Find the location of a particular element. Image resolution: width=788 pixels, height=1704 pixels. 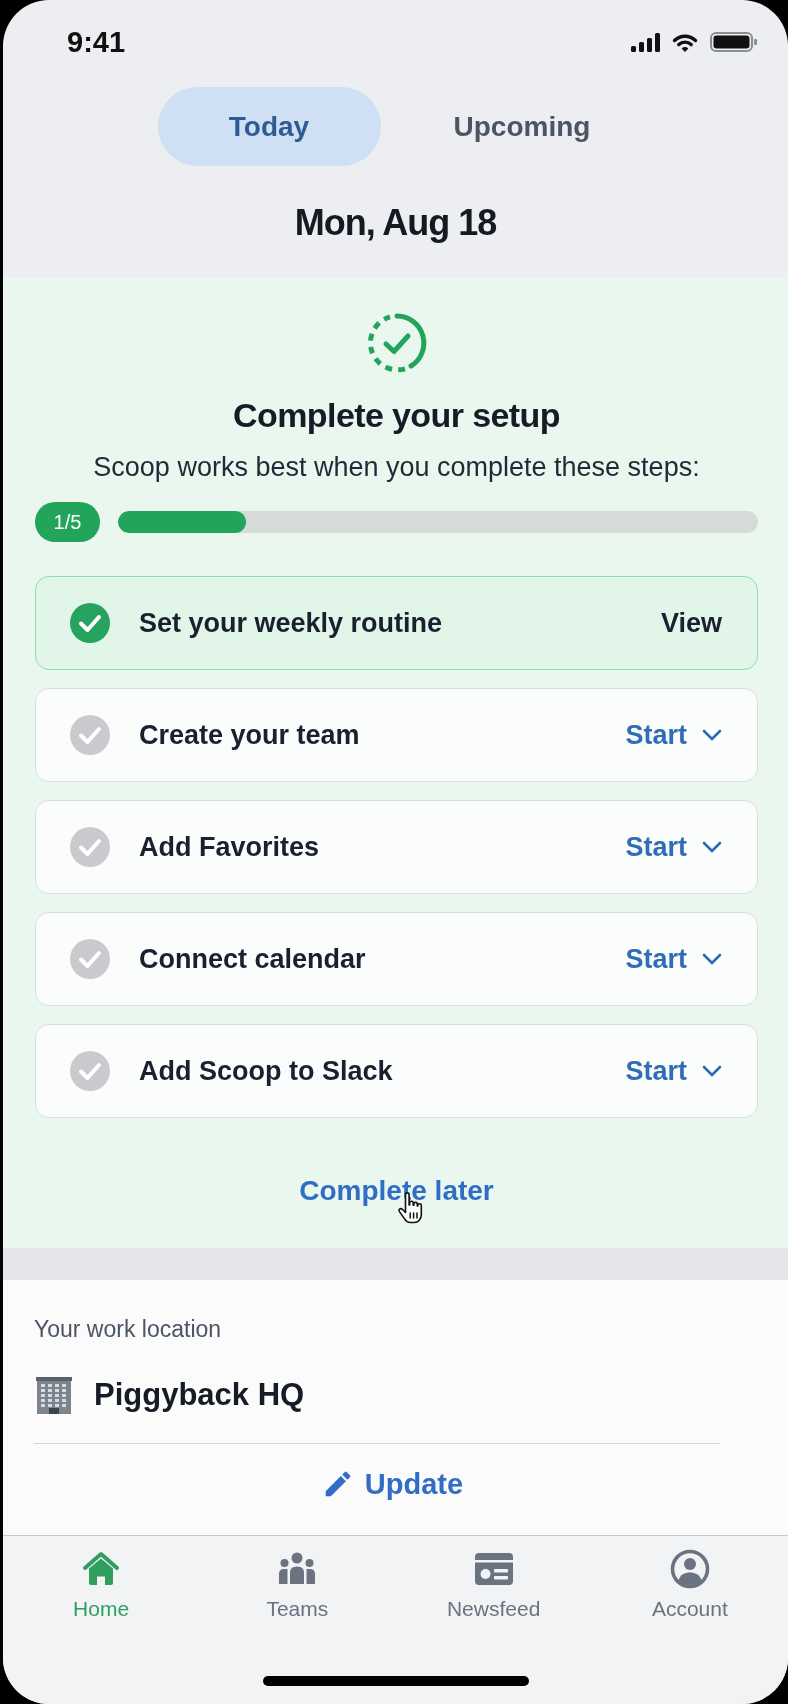

setup-subtitle: Scoop works best when you complete these steps: is located at coordinates (396, 467).